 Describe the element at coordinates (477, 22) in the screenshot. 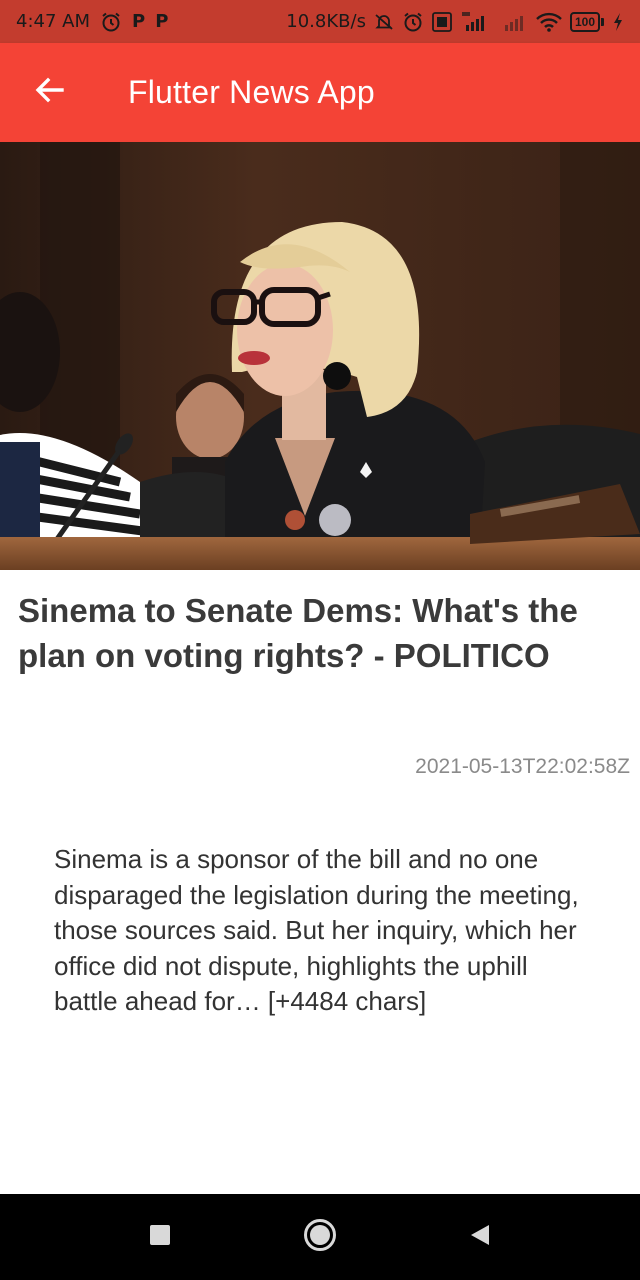

I see `signal-4g-icon` at that location.